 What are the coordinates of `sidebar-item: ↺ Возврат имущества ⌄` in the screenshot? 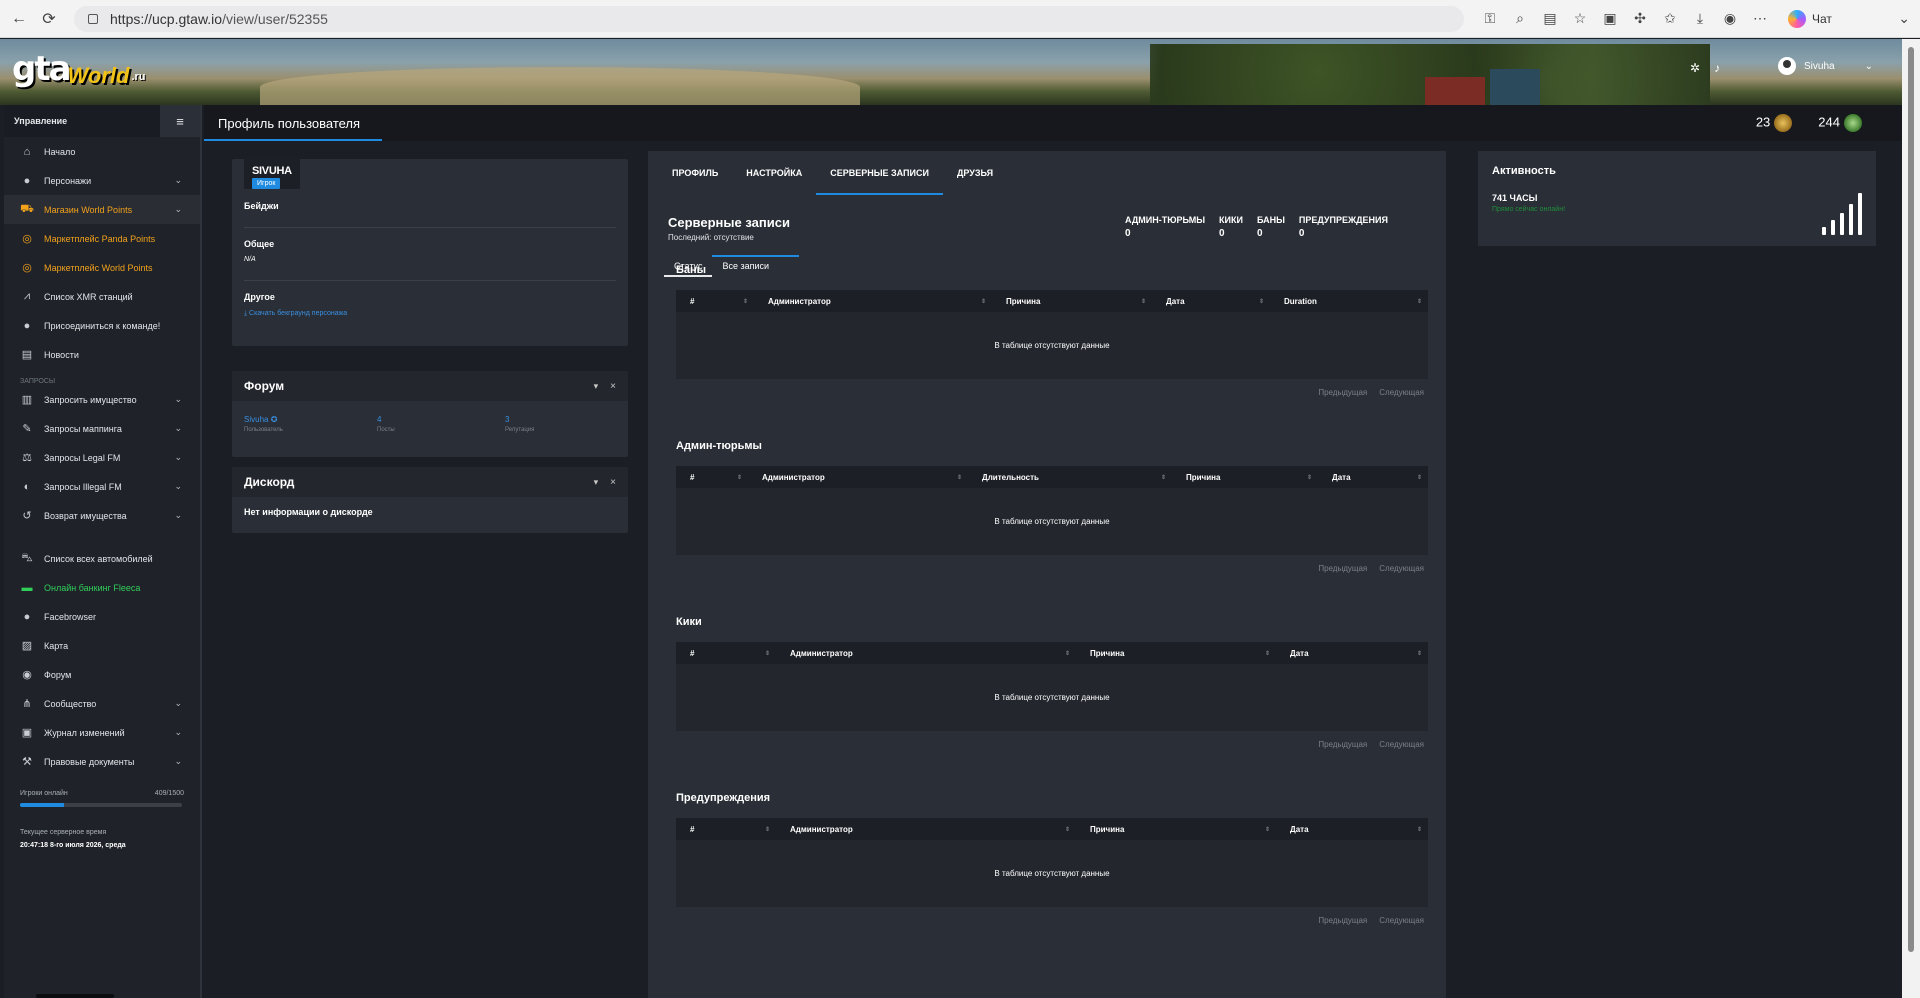 It's located at (102, 515).